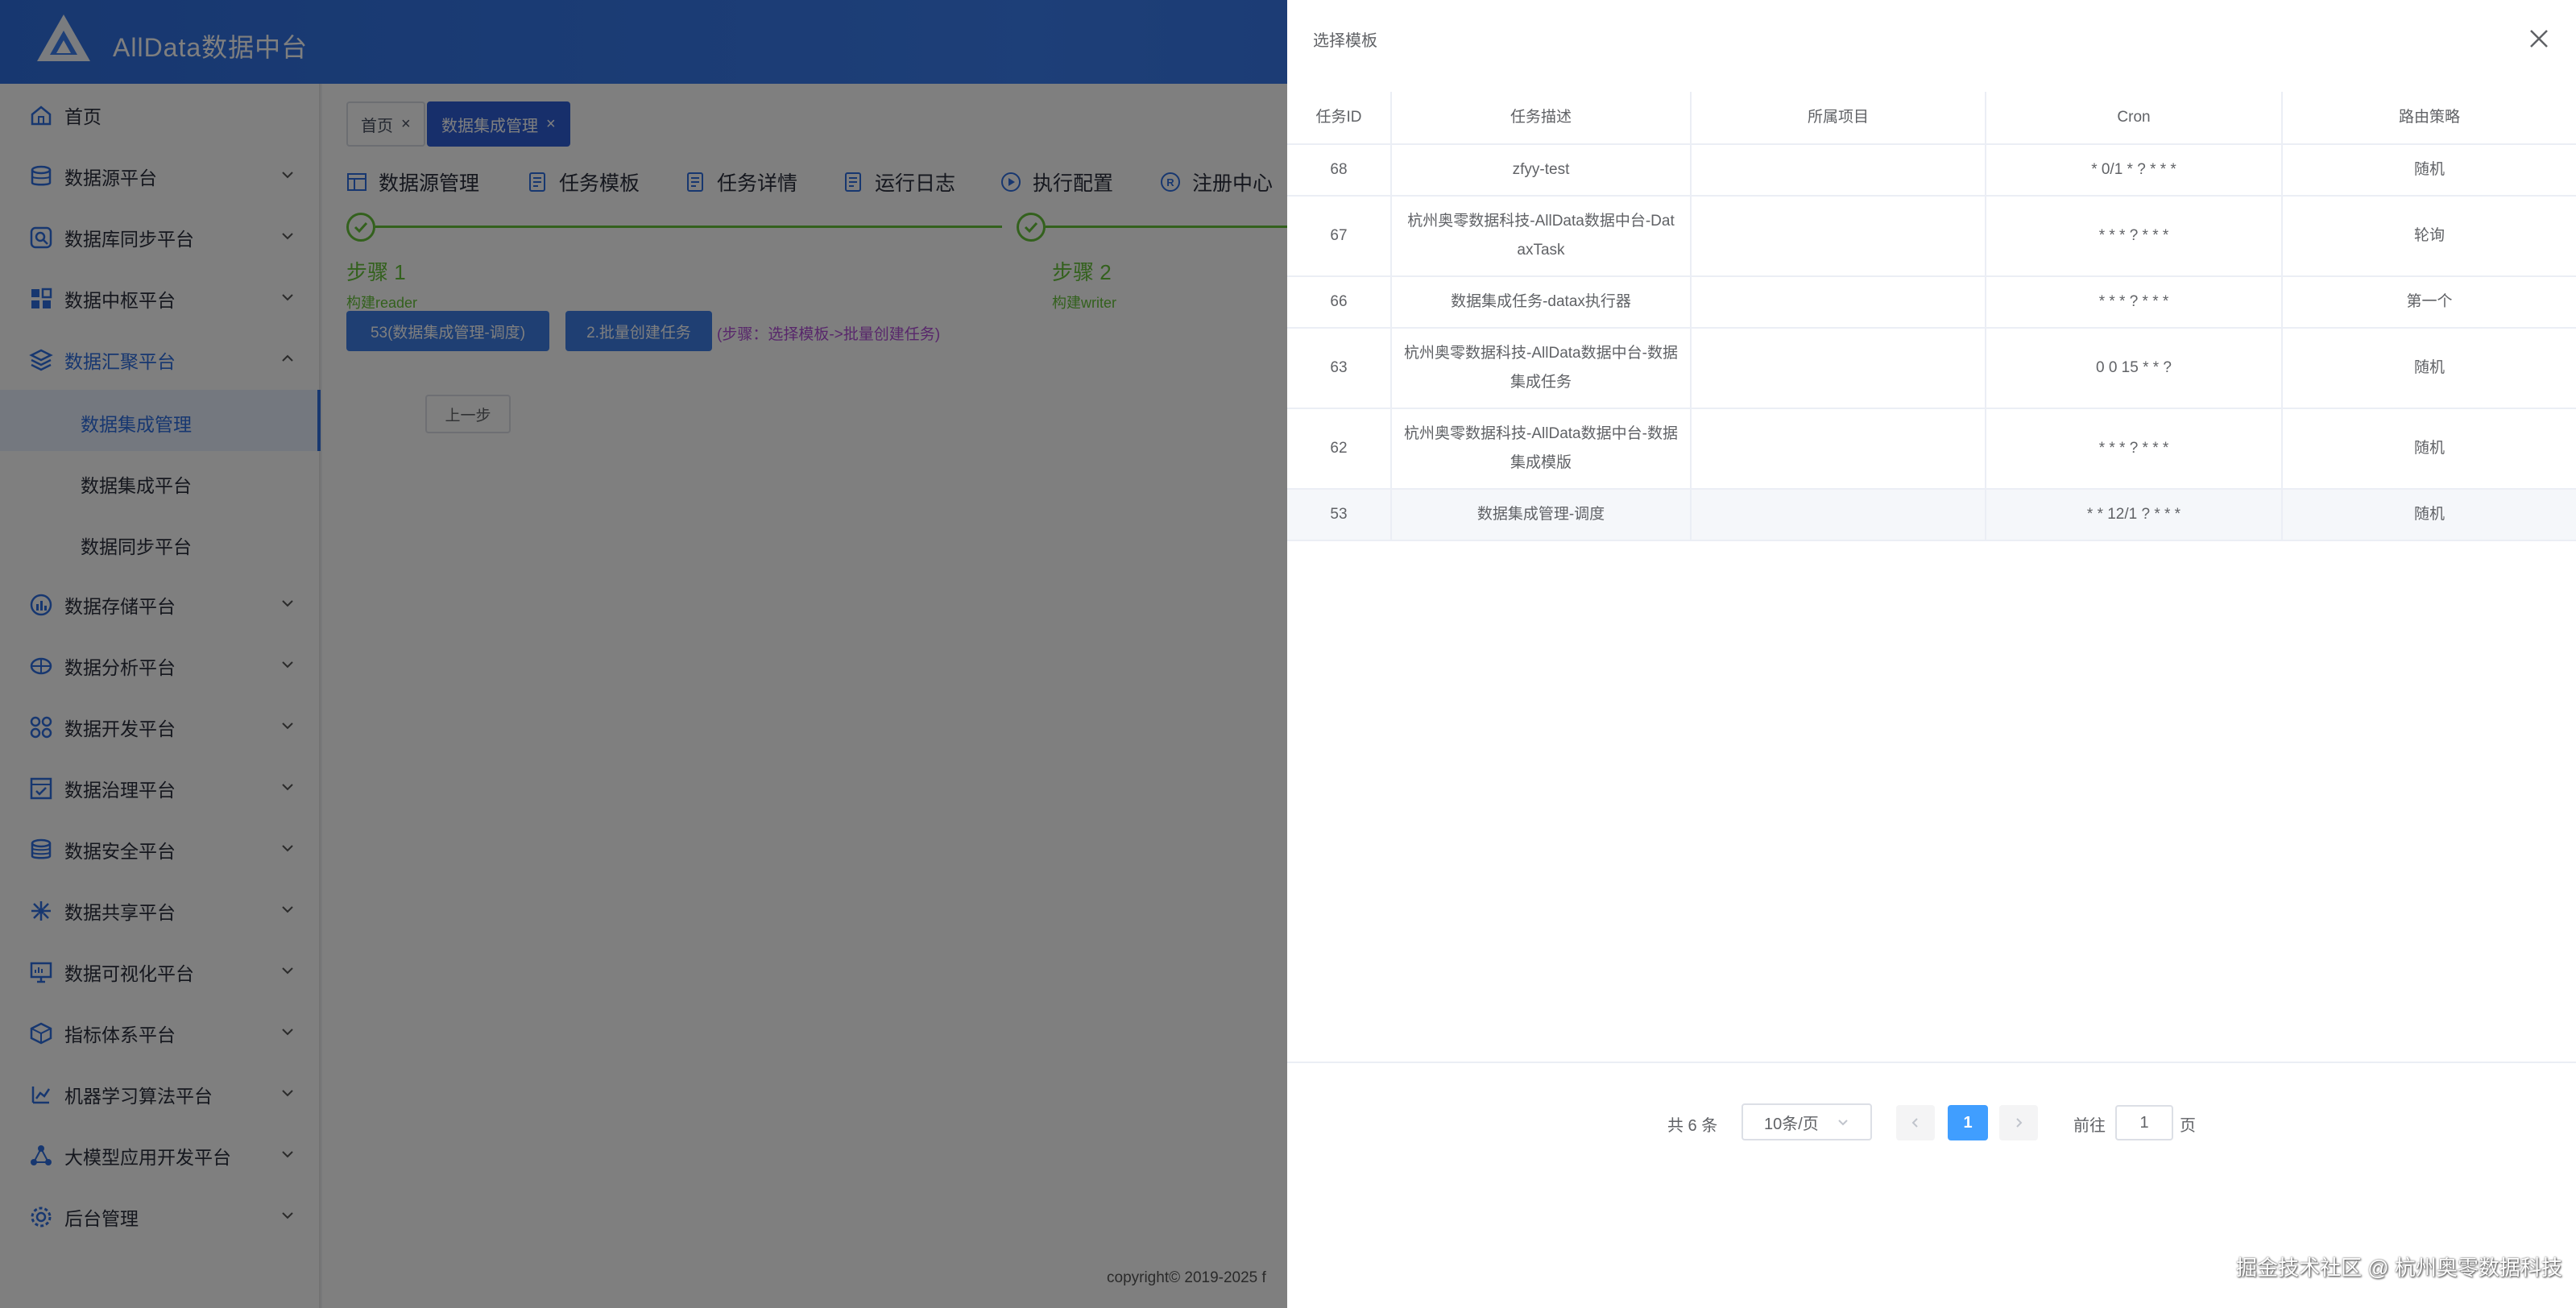  What do you see at coordinates (1339, 368) in the screenshot?
I see `cell-task-id: 63` at bounding box center [1339, 368].